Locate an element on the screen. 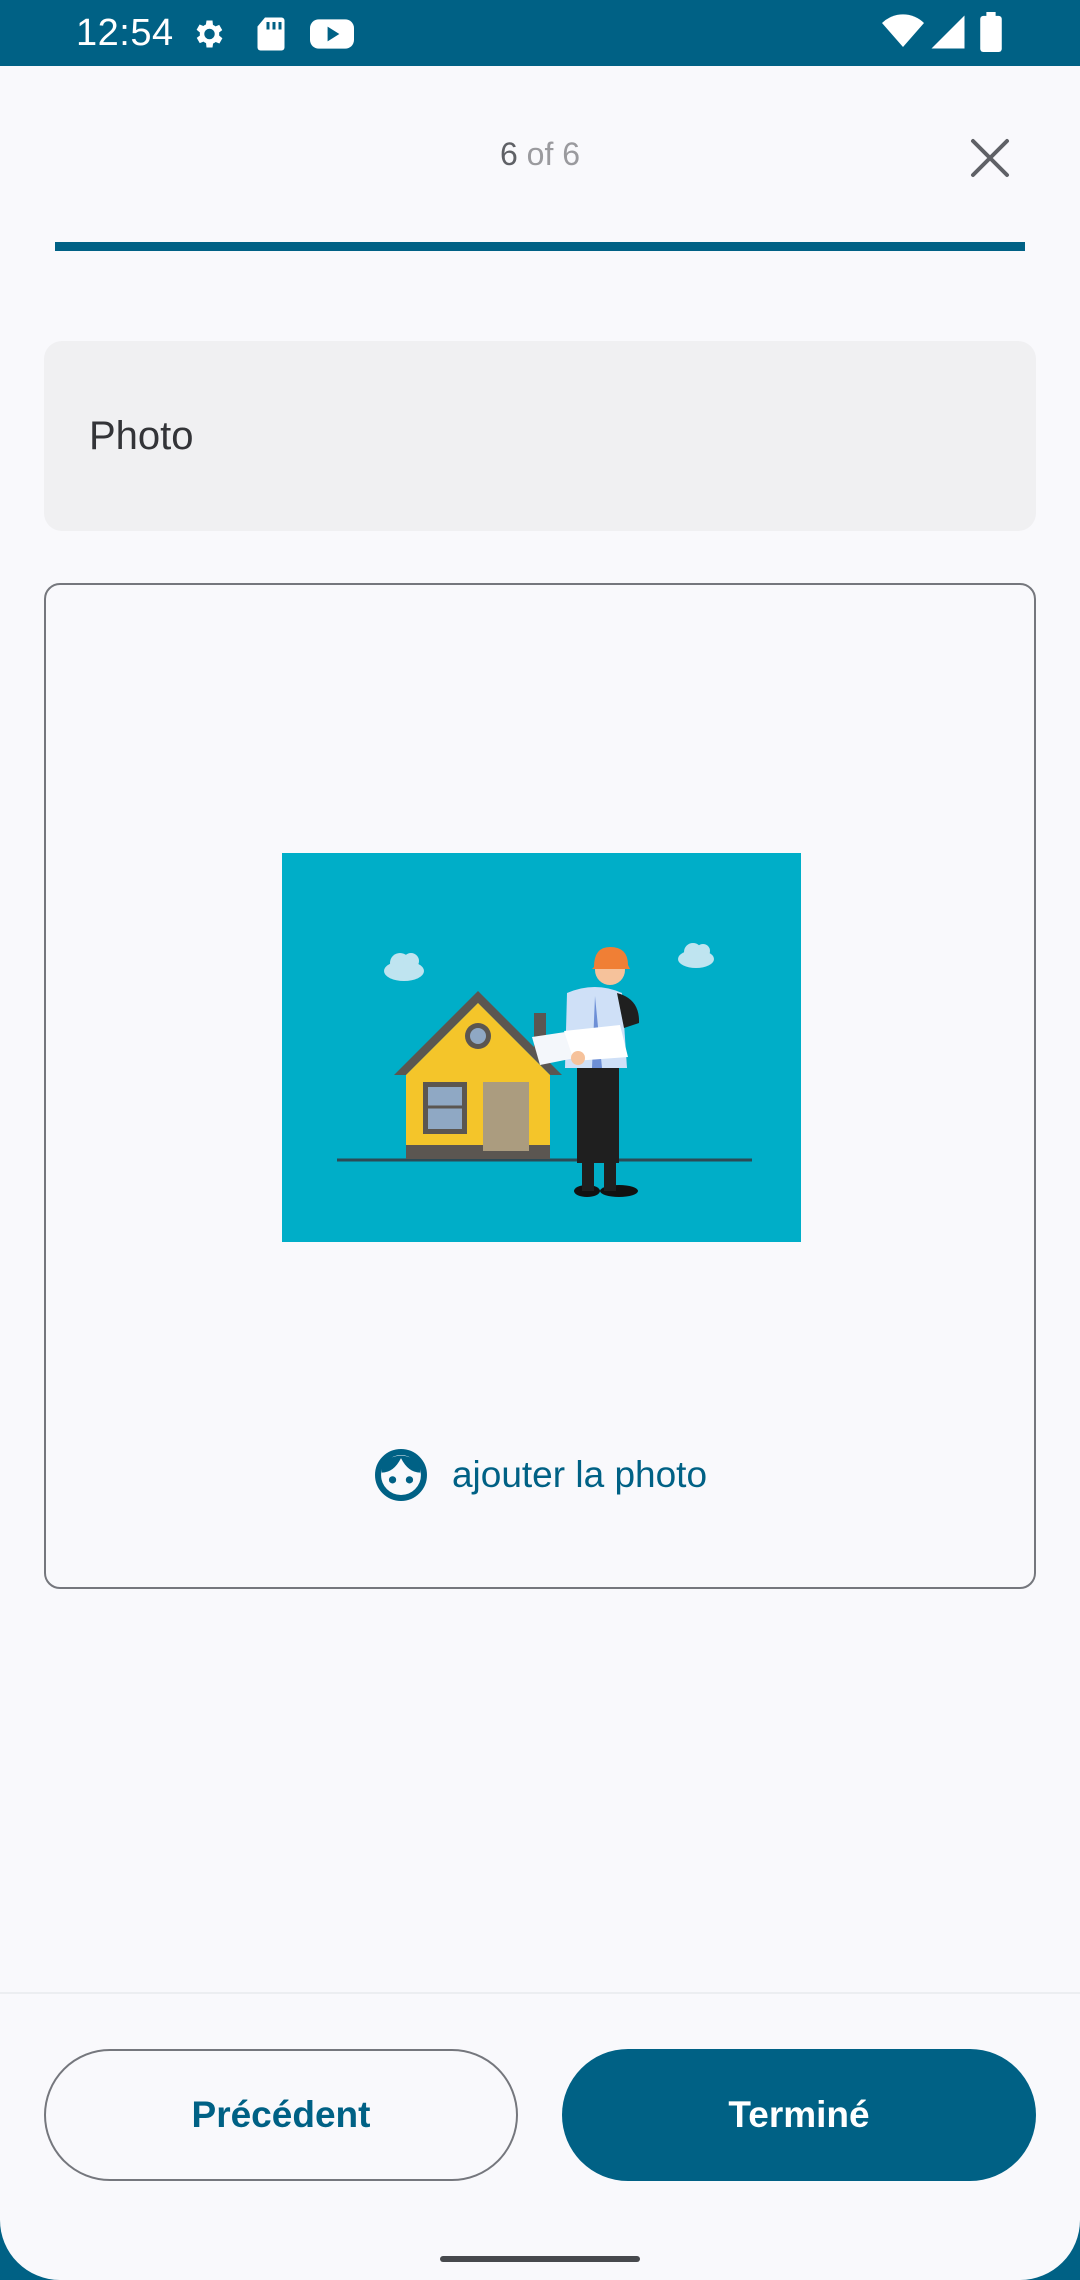  step-counter: 6 of 6 is located at coordinates (540, 154).